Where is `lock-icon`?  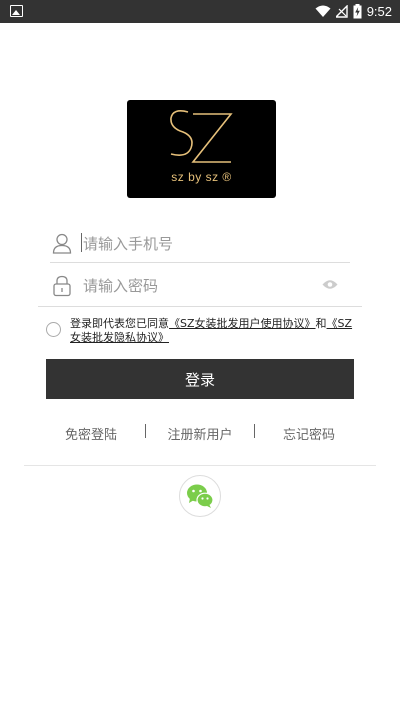 lock-icon is located at coordinates (62, 286).